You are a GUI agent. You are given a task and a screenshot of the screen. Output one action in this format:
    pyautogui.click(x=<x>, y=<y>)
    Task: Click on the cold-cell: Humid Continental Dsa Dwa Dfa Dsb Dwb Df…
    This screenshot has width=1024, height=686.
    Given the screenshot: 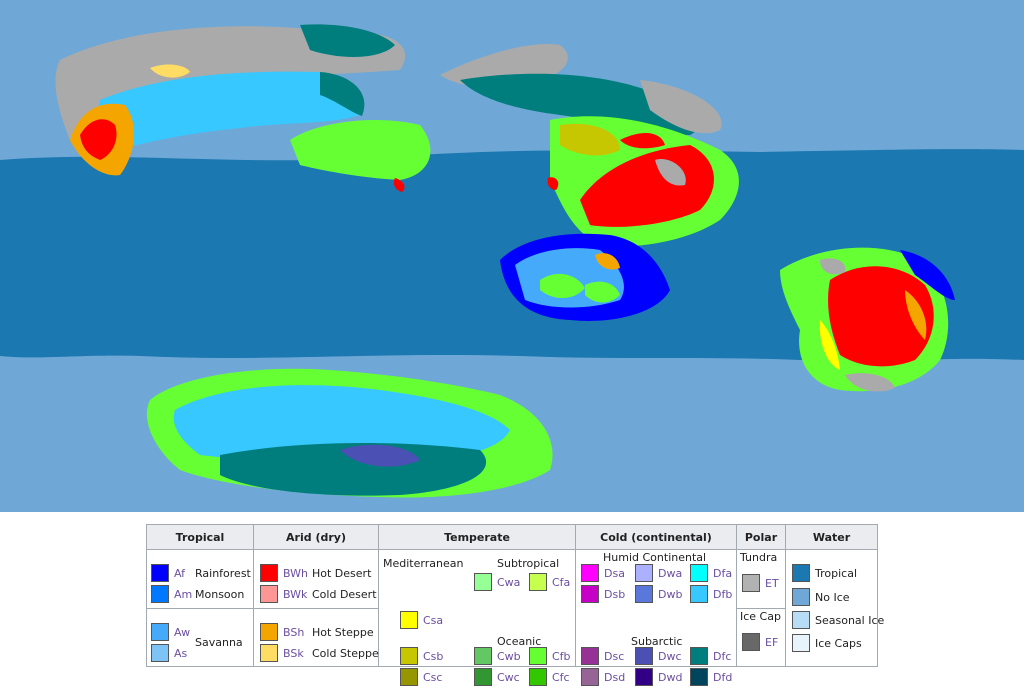 What is the action you would take?
    pyautogui.click(x=656, y=617)
    